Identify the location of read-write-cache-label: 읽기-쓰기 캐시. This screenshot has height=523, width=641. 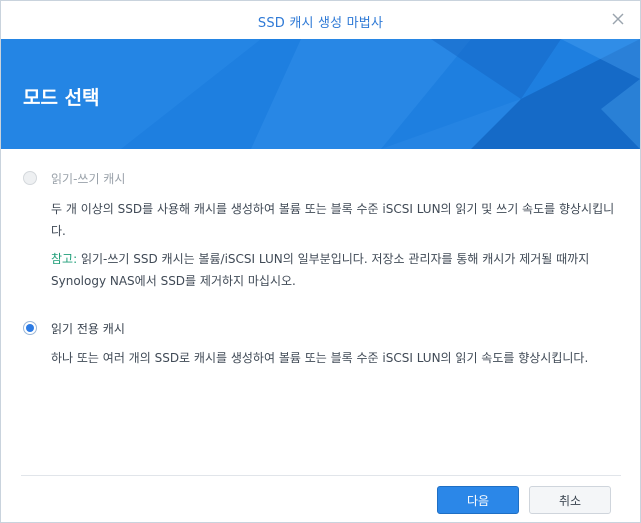
(88, 179).